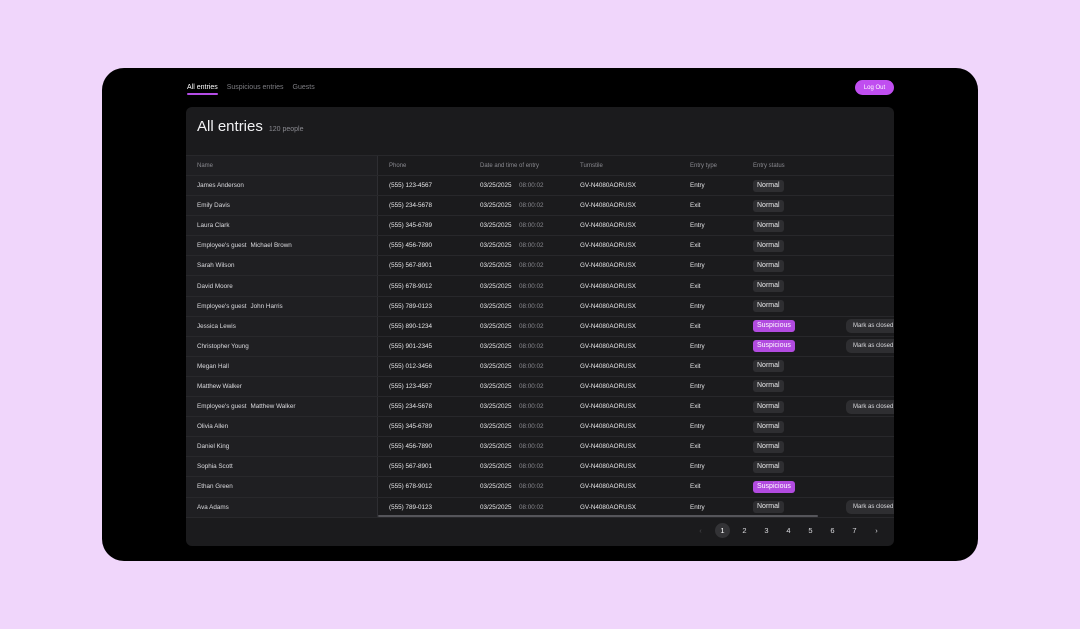 The image size is (1080, 629). Describe the element at coordinates (411, 346) in the screenshot. I see `phone-cell: (555) 901-2345` at that location.